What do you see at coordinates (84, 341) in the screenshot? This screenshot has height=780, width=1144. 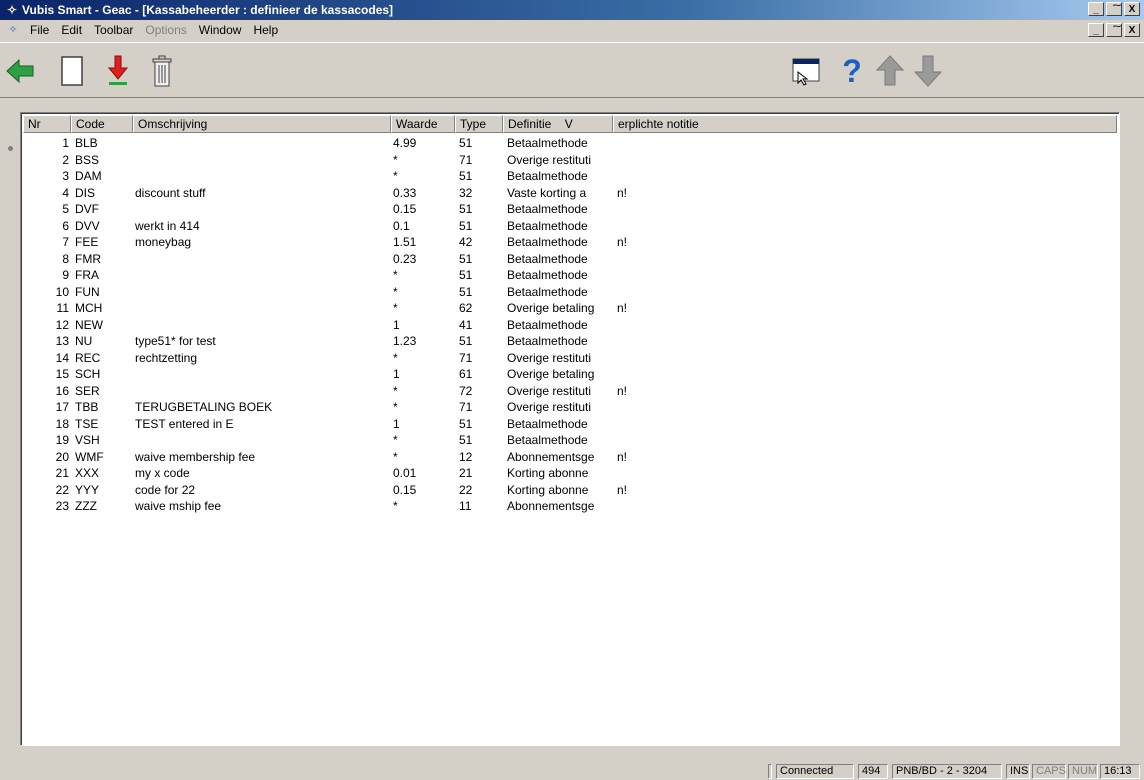 I see `row-code: NU` at bounding box center [84, 341].